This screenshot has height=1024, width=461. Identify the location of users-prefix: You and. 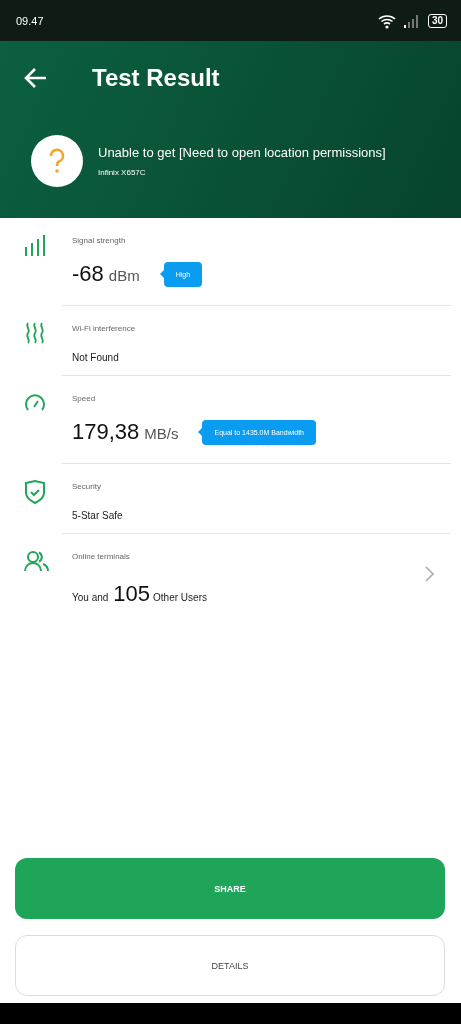
(90, 597).